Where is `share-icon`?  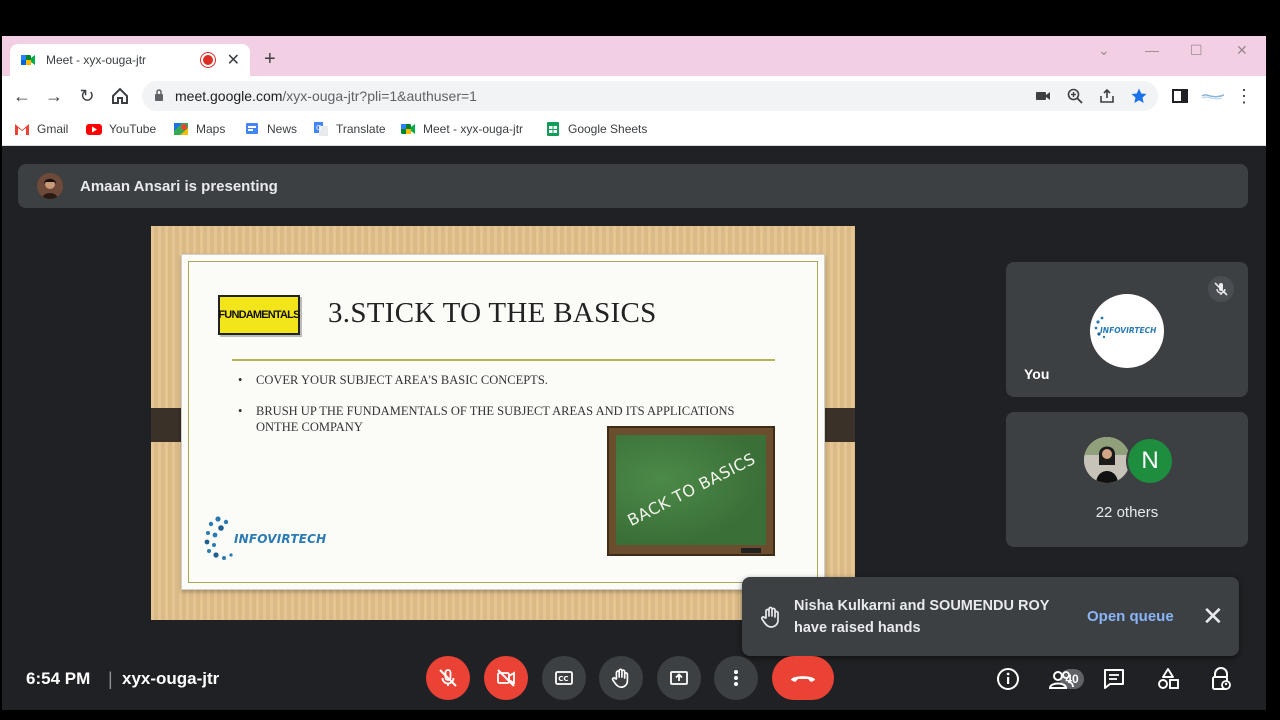 share-icon is located at coordinates (1107, 96).